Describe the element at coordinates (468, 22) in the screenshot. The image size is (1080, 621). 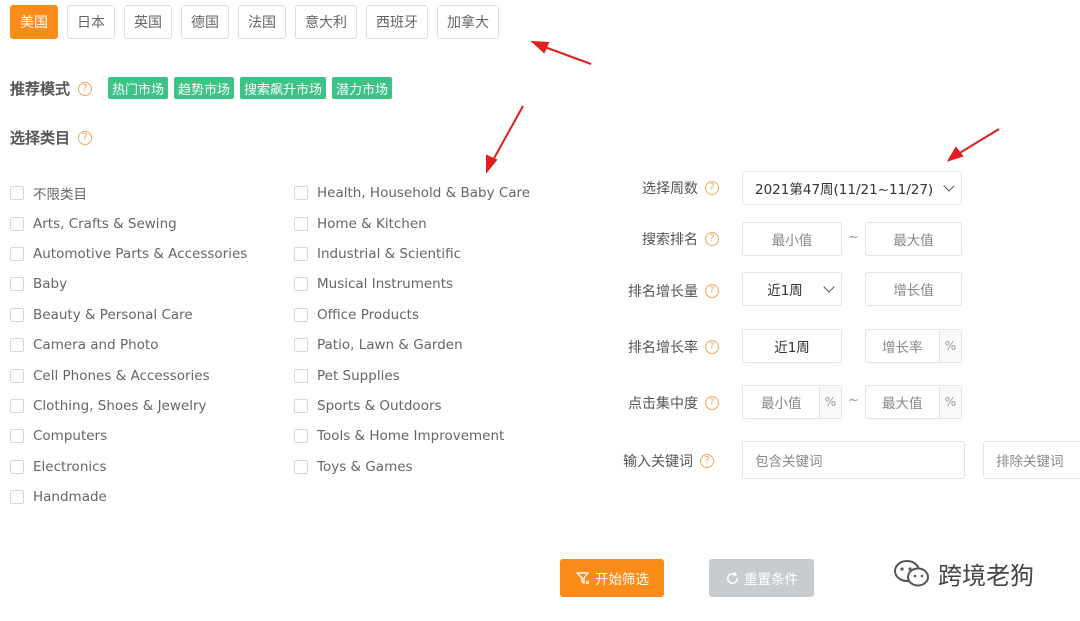
I see `country-tab-ca: 加拿大` at that location.